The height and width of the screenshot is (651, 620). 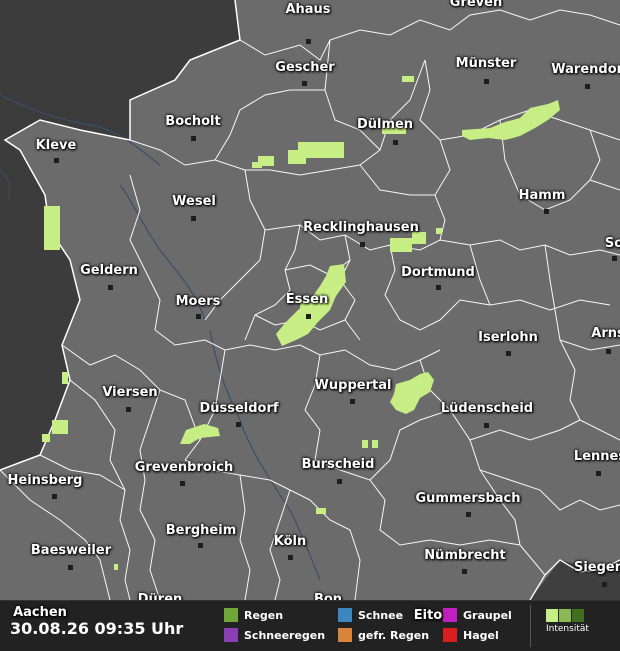 I want to click on city-label: Köln, so click(x=290, y=541).